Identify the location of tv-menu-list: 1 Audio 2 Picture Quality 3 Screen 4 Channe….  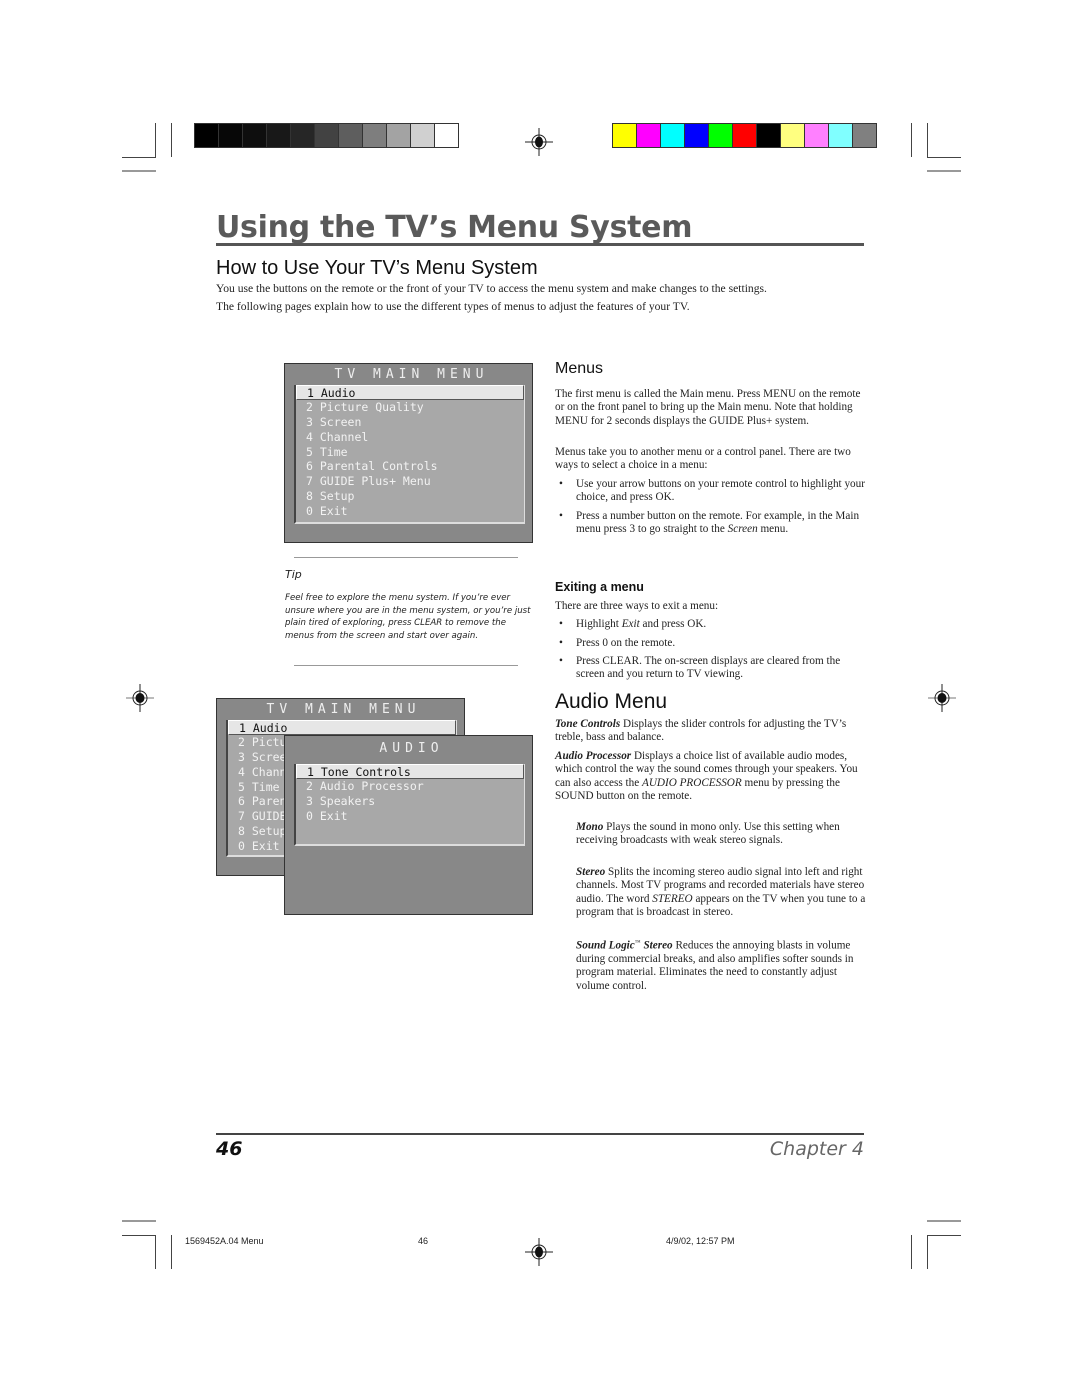
(409, 454).